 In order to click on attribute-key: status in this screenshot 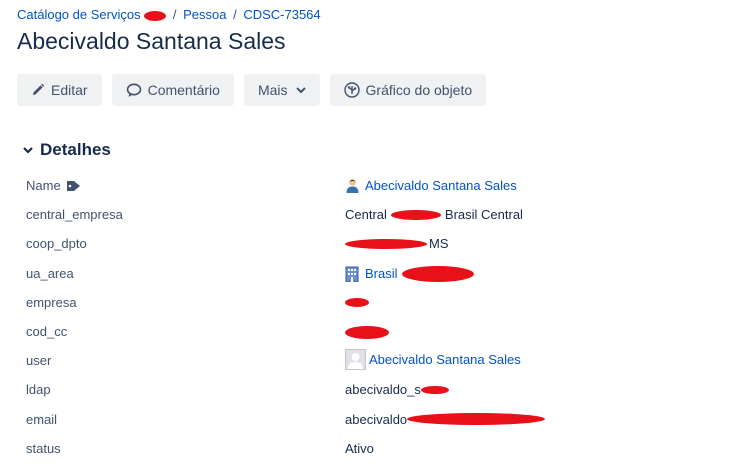, I will do `click(43, 448)`.